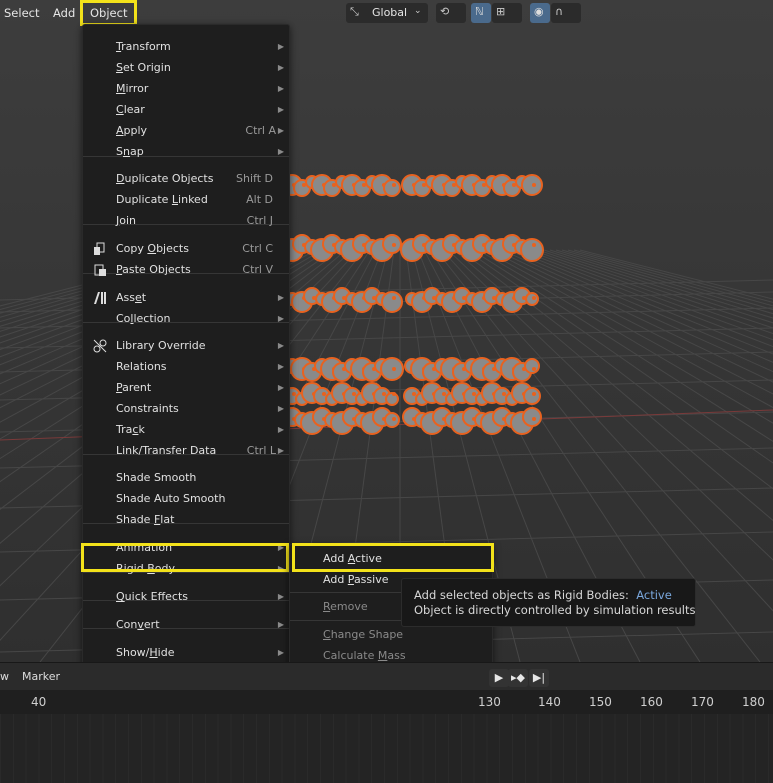  What do you see at coordinates (186, 297) in the screenshot?
I see `menu-item-asset: Asset ▶` at bounding box center [186, 297].